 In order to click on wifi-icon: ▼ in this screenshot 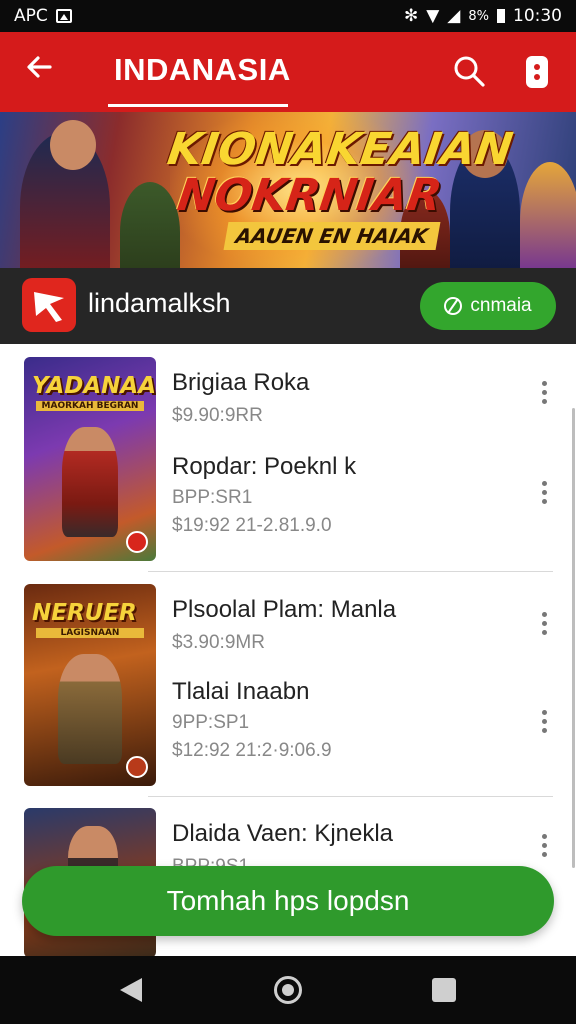, I will do `click(433, 16)`.